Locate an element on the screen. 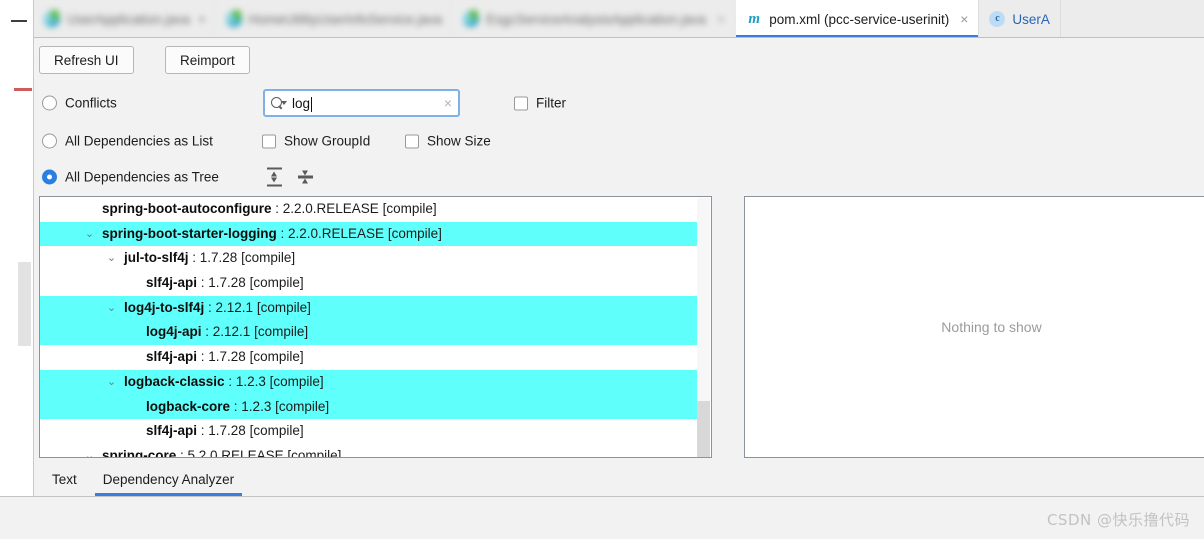 This screenshot has width=1204, height=539. expand-all-icon is located at coordinates (274, 177).